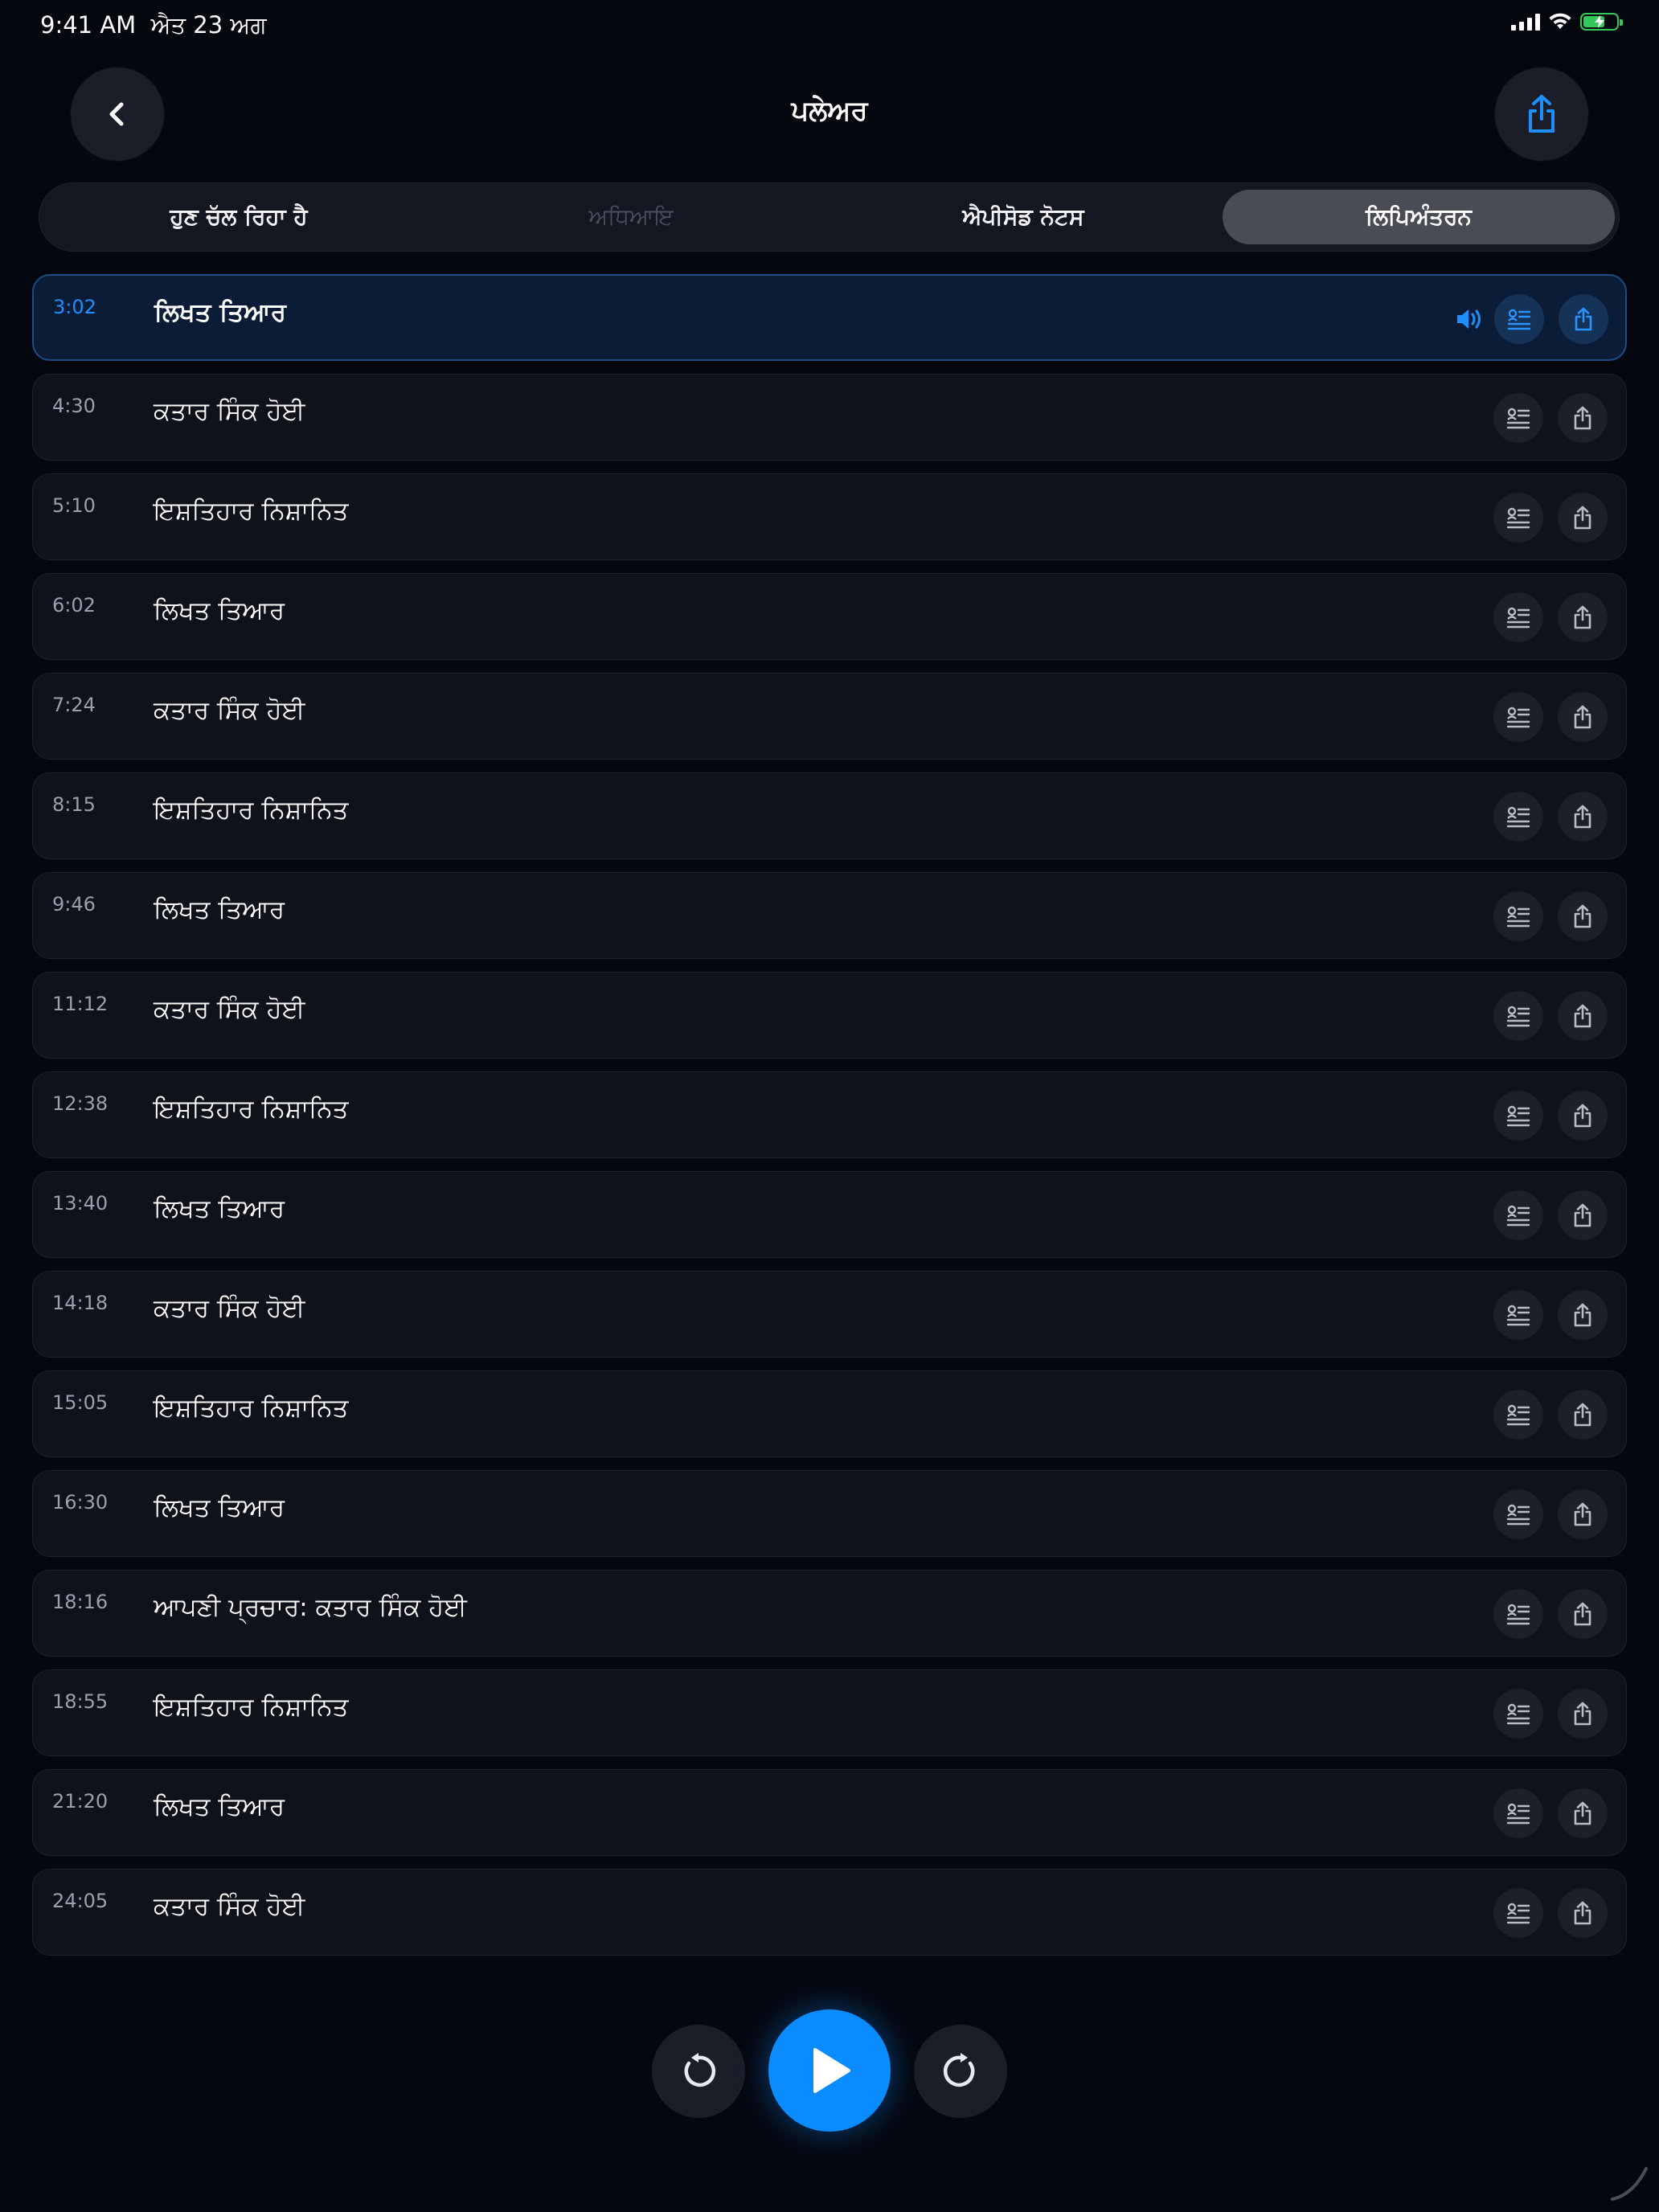 Image resolution: width=1659 pixels, height=2212 pixels. I want to click on transcript-row: 5:10 ਇਸ਼ਤਿਹਾਰ ਨਿਸ਼ਾਨਿਤ, so click(829, 516).